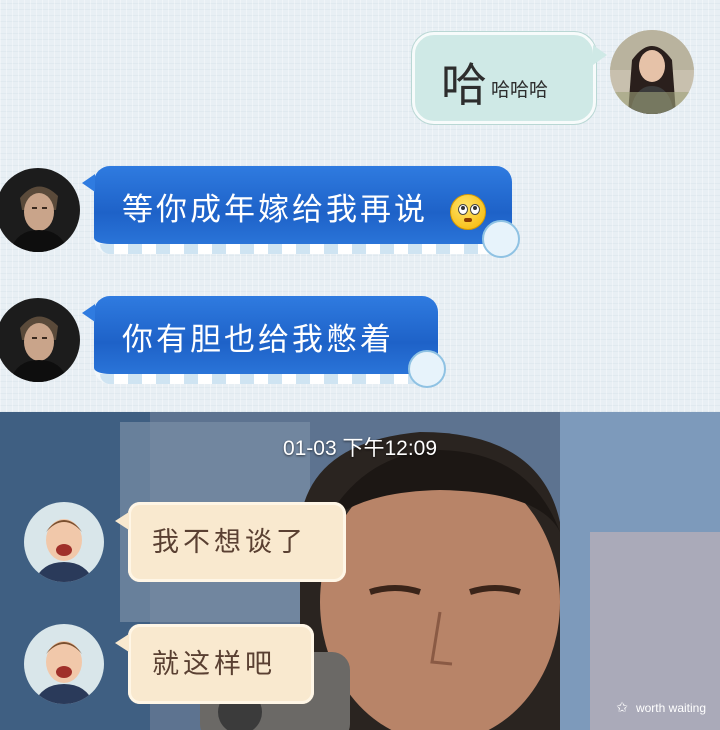 The image size is (720, 730). I want to click on chat-timestamp: 01-03 下午12:09, so click(360, 448).